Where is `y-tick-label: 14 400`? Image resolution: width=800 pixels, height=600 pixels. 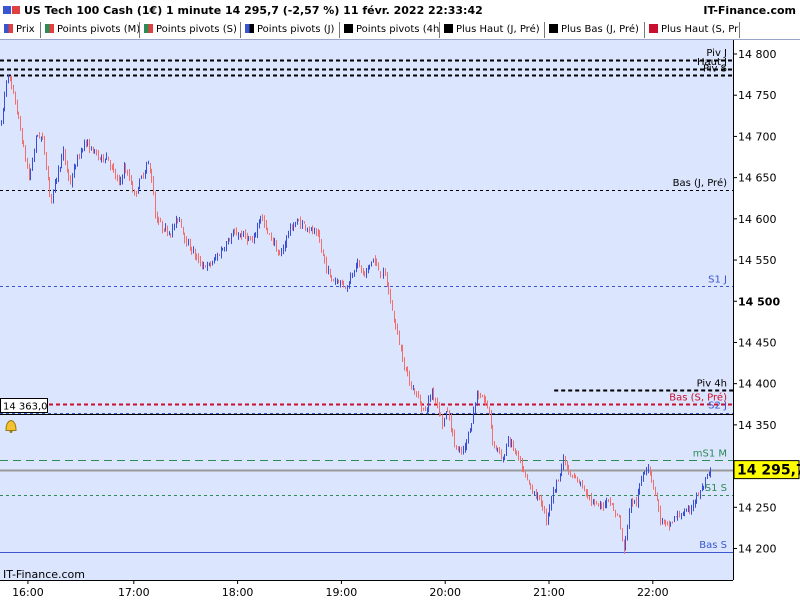 y-tick-label: 14 400 is located at coordinates (757, 384).